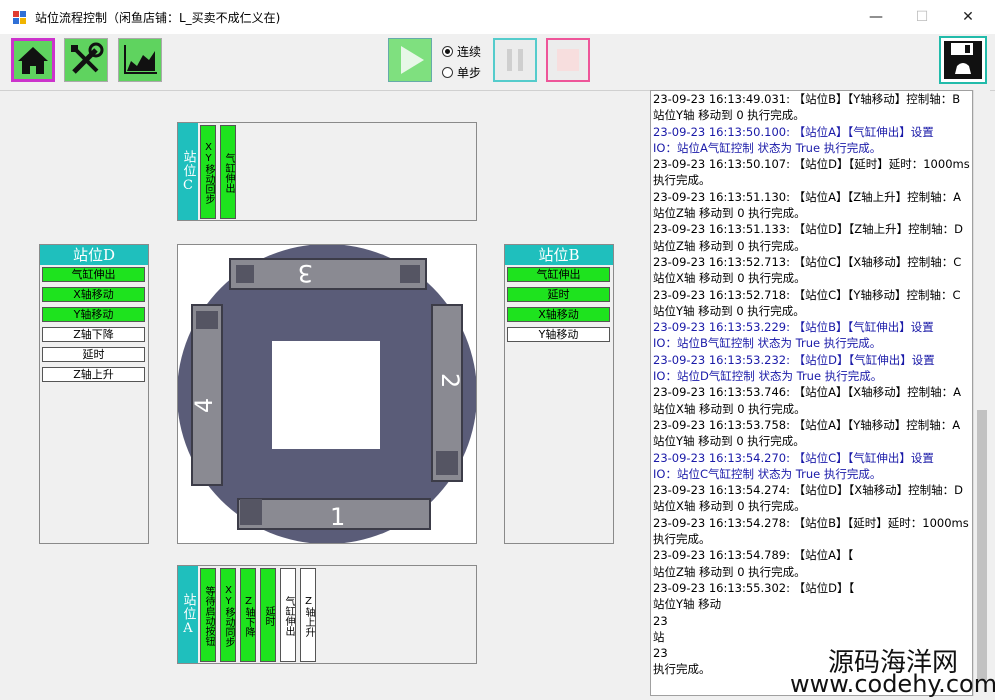 Image resolution: width=995 pixels, height=700 pixels. I want to click on station-d-step: X轴移动, so click(93, 294).